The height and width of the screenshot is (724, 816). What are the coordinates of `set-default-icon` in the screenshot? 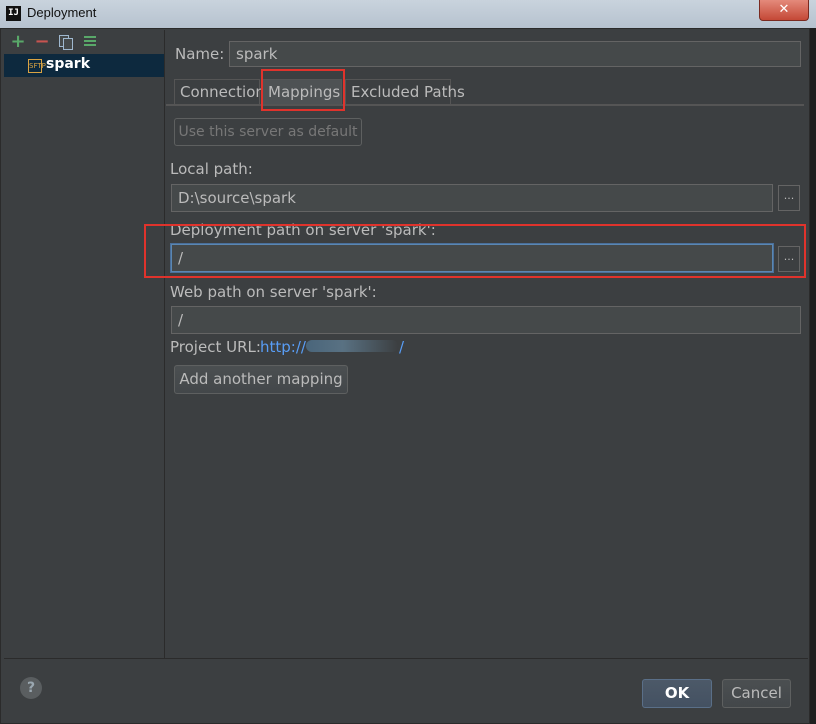 It's located at (90, 42).